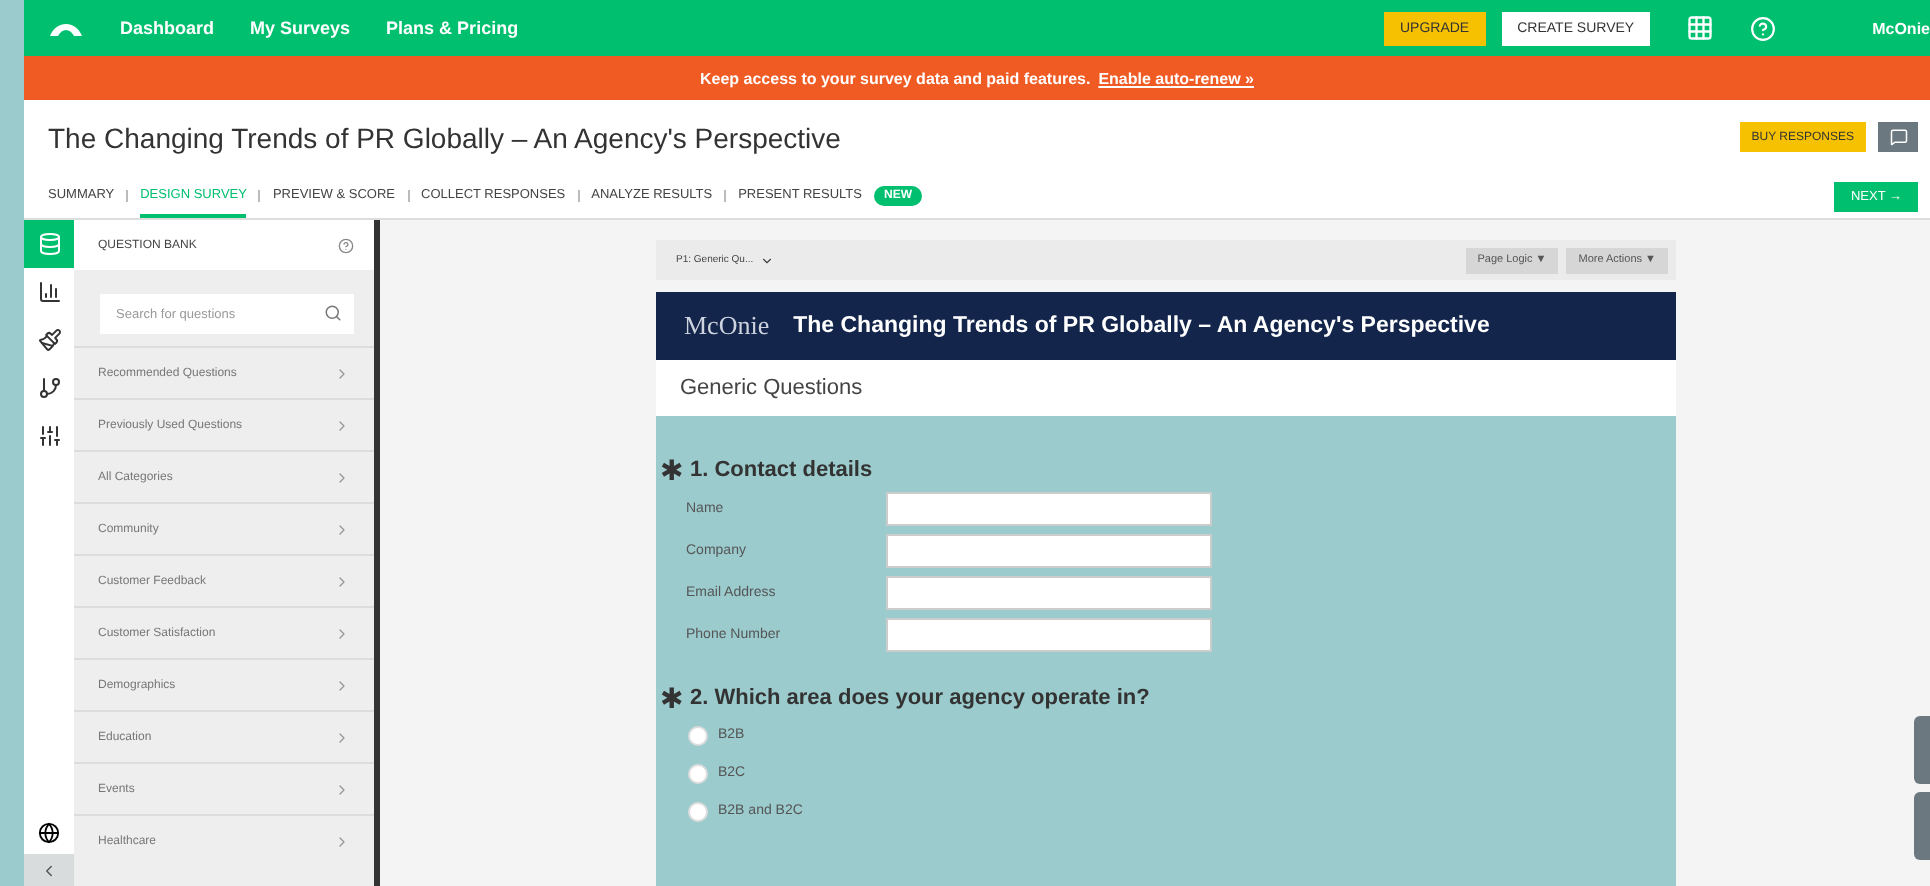  What do you see at coordinates (1141, 326) in the screenshot?
I see `survey-heading: The Changing Trends of PR Globally – An Agency's Perspective` at bounding box center [1141, 326].